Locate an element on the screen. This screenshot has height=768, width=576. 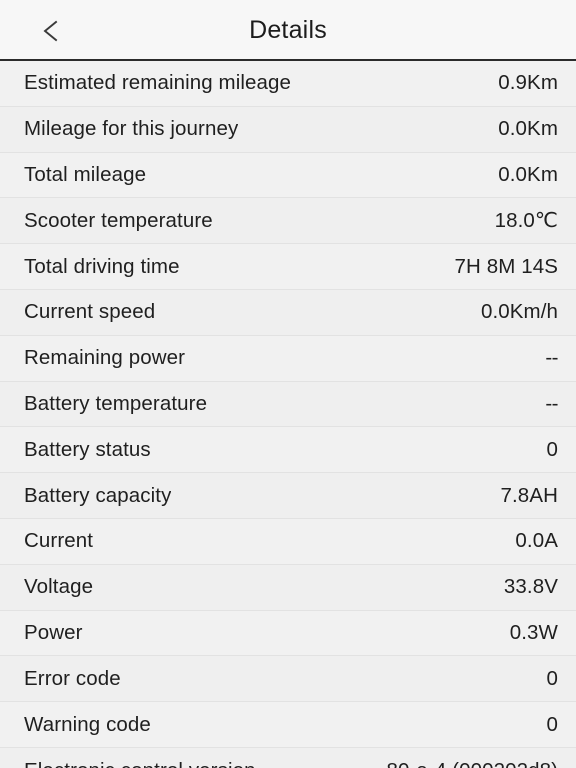
table-row: Power 0.3W is located at coordinates (288, 633).